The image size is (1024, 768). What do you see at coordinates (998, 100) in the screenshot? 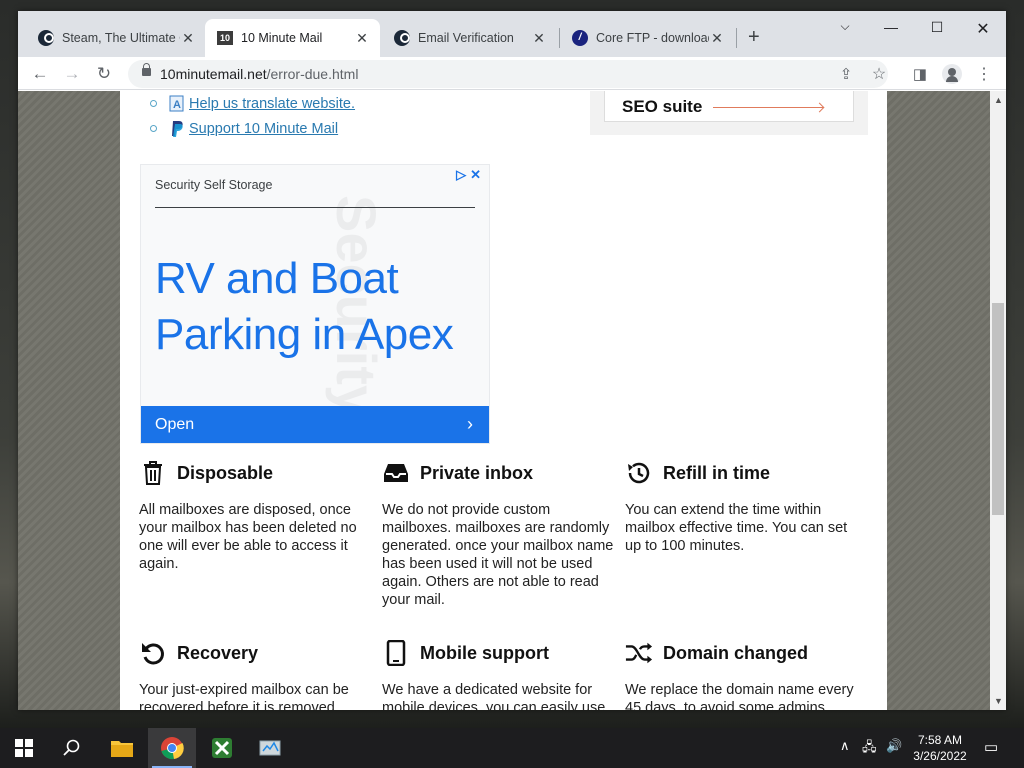
I see `scroll-up-arrow-icon: ▲` at bounding box center [998, 100].